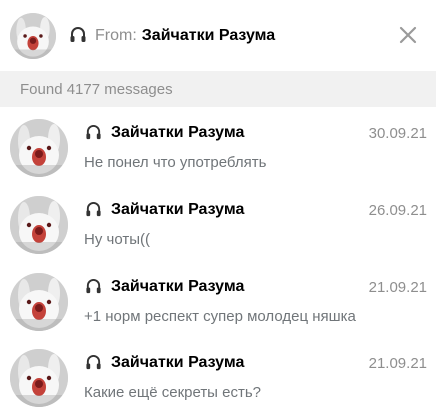 The height and width of the screenshot is (417, 436). What do you see at coordinates (116, 35) in the screenshot?
I see `from-prefix: From:` at bounding box center [116, 35].